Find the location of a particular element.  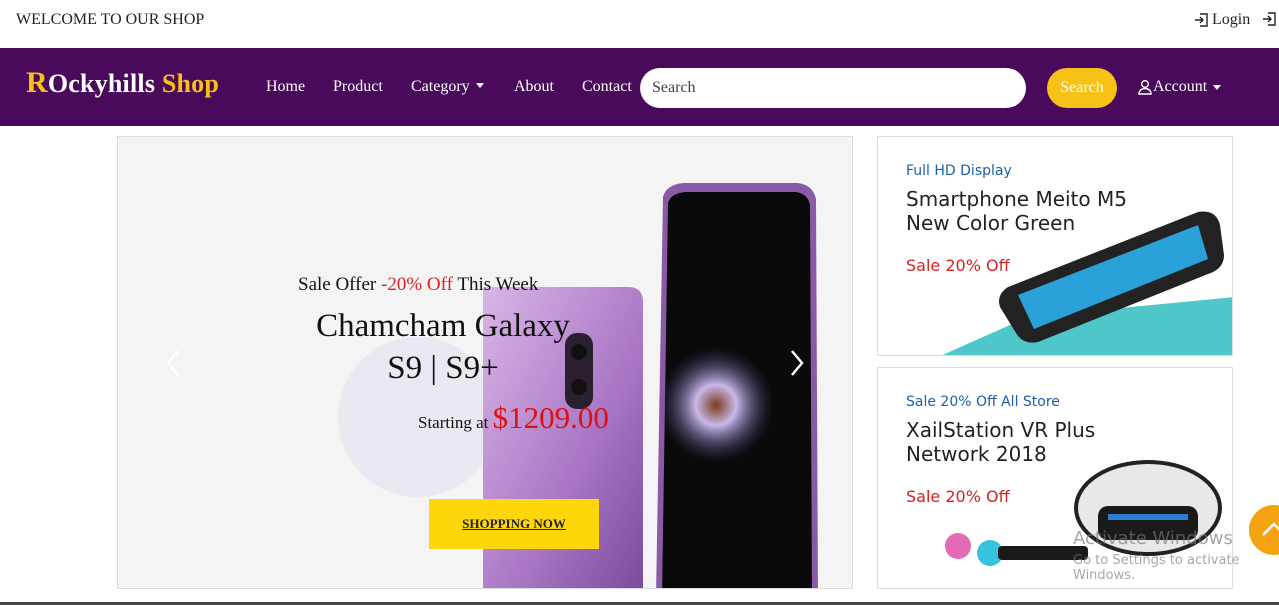

banner-kicker: Full HD Display is located at coordinates (959, 171).